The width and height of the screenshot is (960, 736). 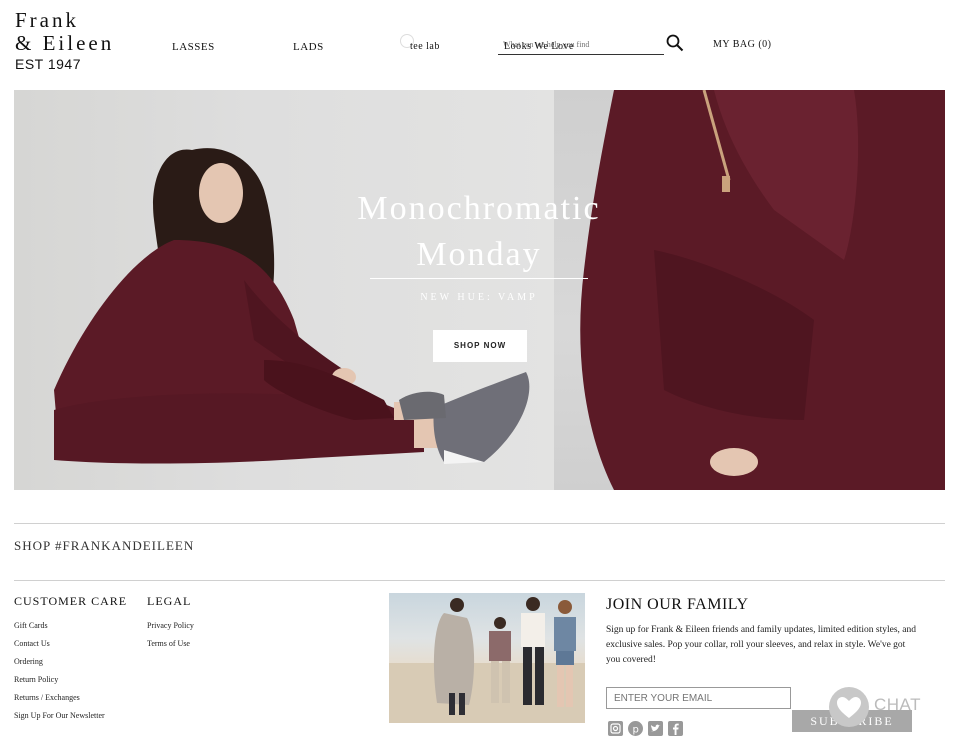 What do you see at coordinates (675, 43) in the screenshot?
I see `search-icon` at bounding box center [675, 43].